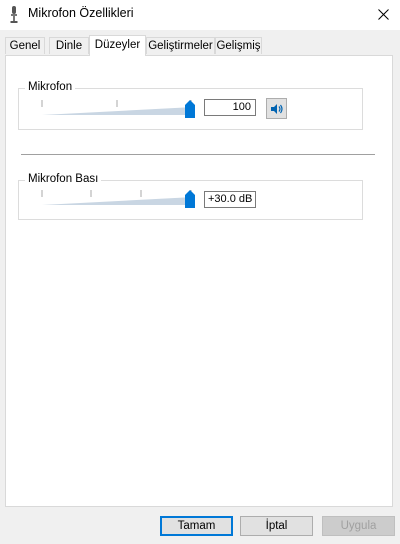 This screenshot has height=544, width=400. Describe the element at coordinates (25, 45) in the screenshot. I see `tab-genel: Genel` at that location.